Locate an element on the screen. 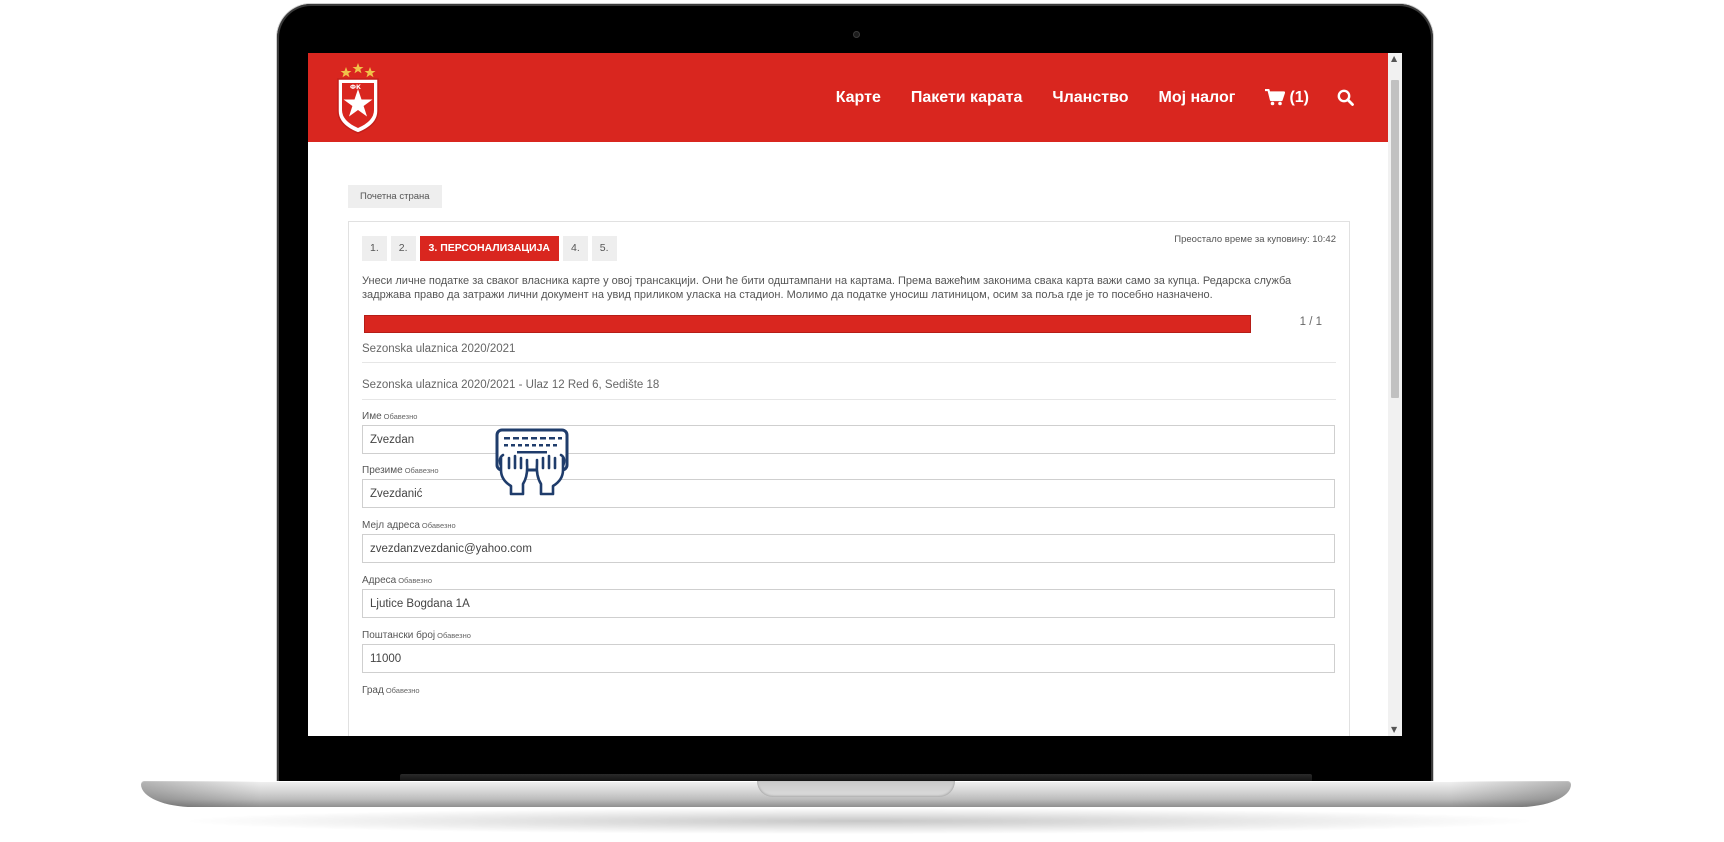 This screenshot has height=842, width=1724. last-name-label-text: Презиме is located at coordinates (382, 470).